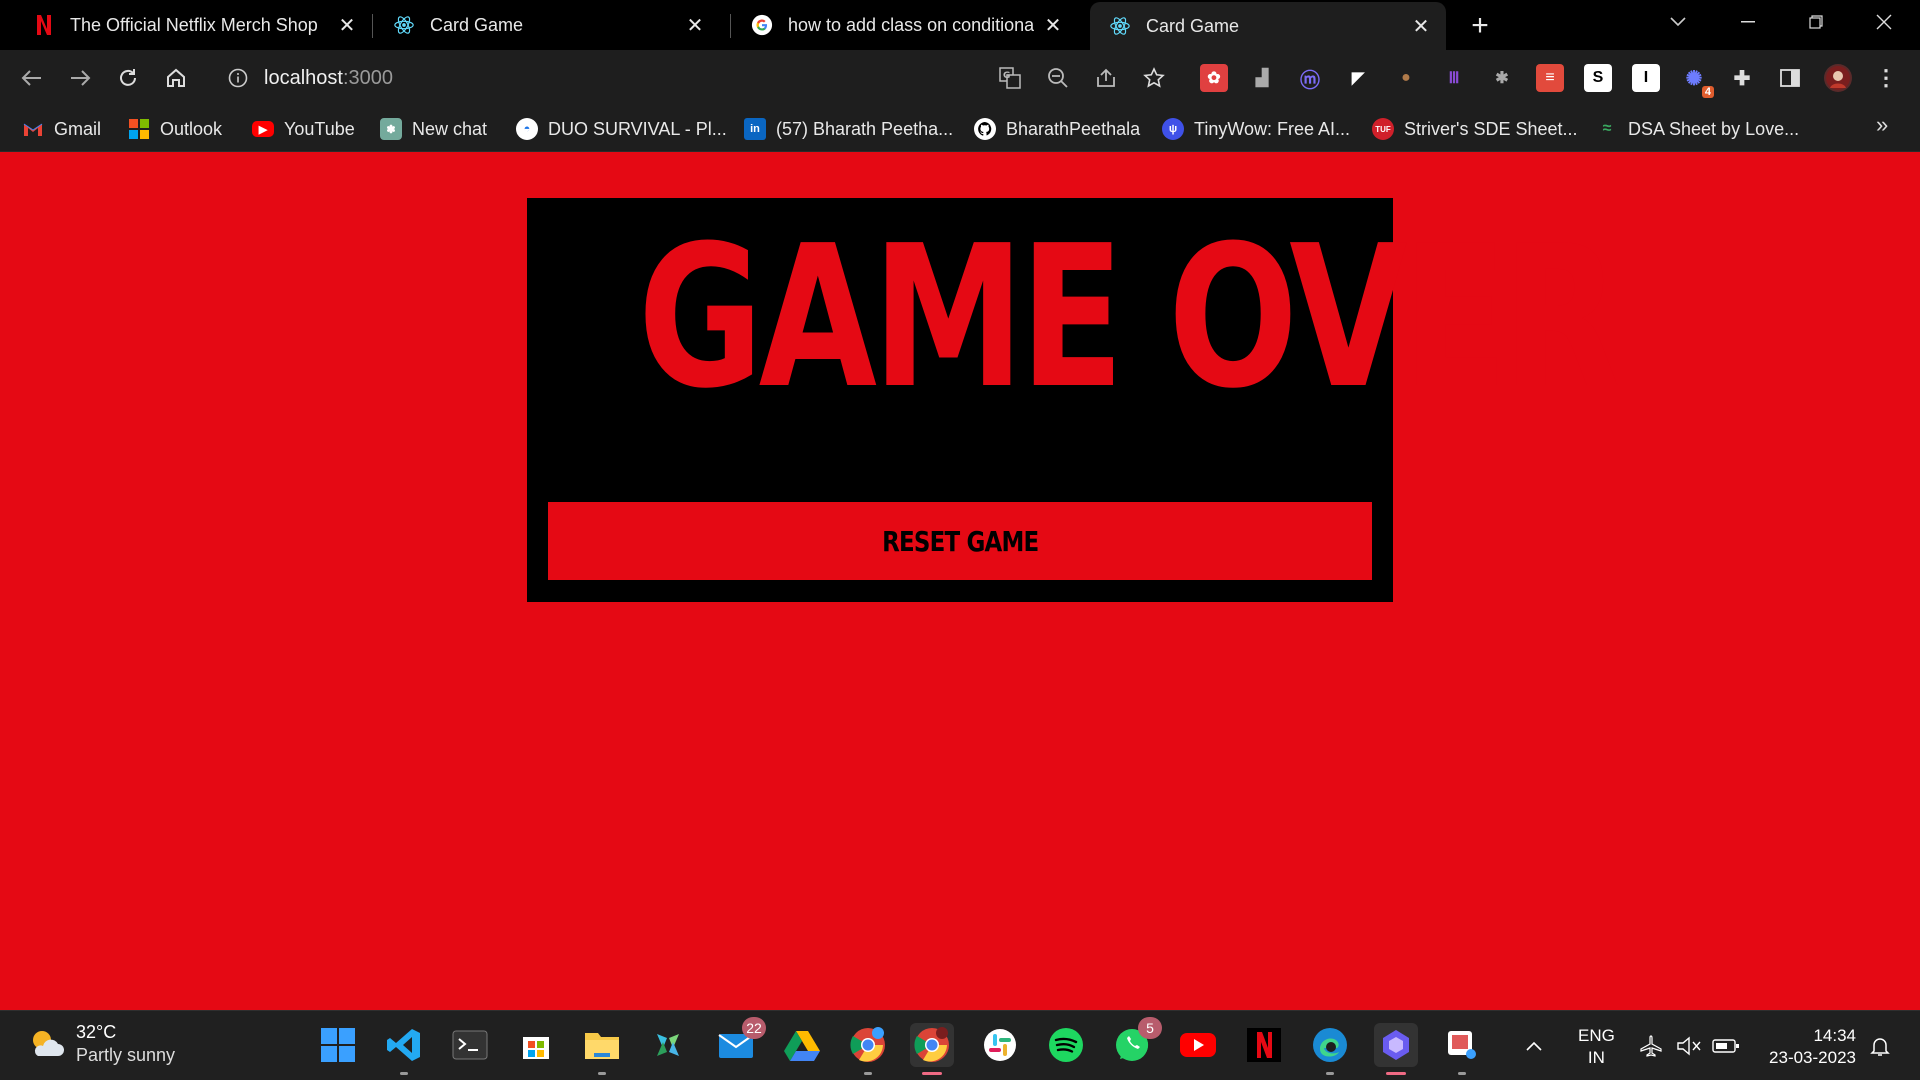  Describe the element at coordinates (1330, 1049) in the screenshot. I see `edge-icon` at that location.